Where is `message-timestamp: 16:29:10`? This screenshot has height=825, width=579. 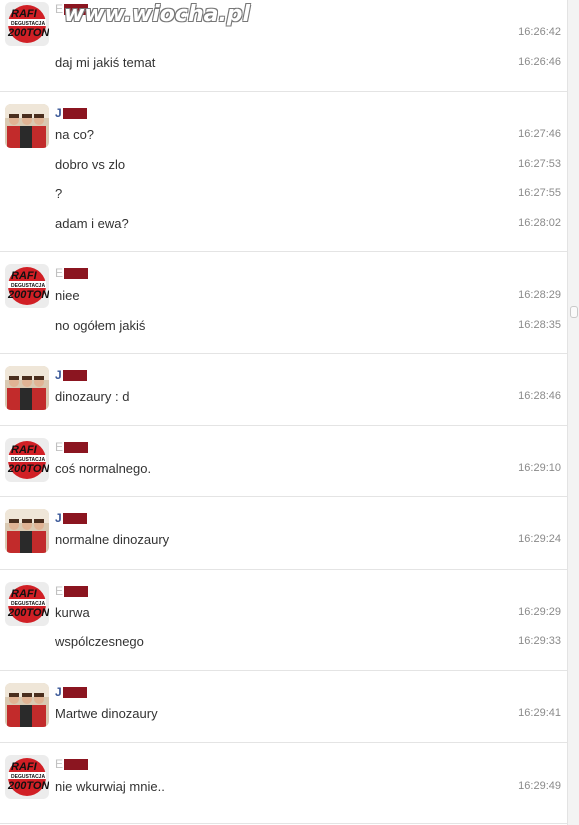
message-timestamp: 16:29:10 is located at coordinates (539, 468).